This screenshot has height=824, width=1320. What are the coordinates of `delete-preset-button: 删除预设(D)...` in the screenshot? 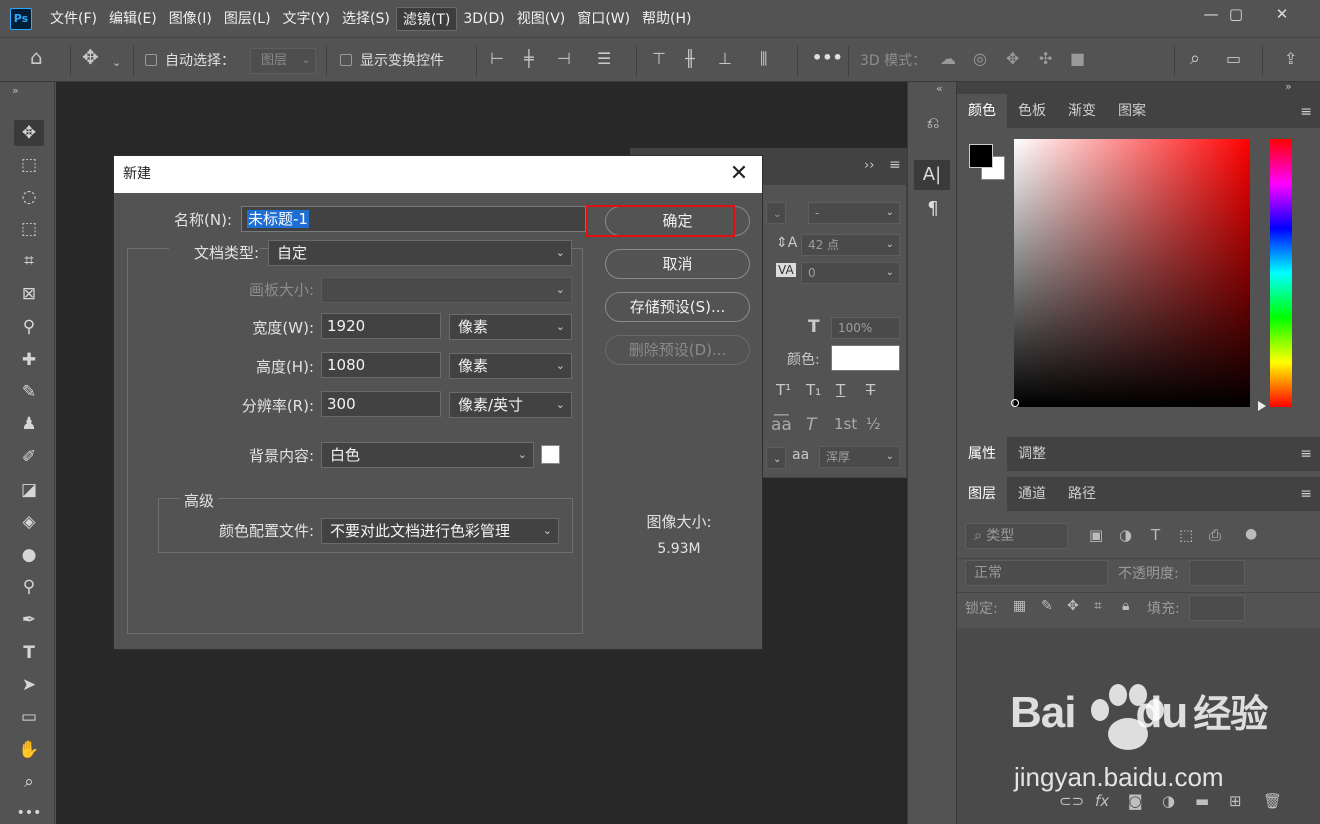 It's located at (677, 350).